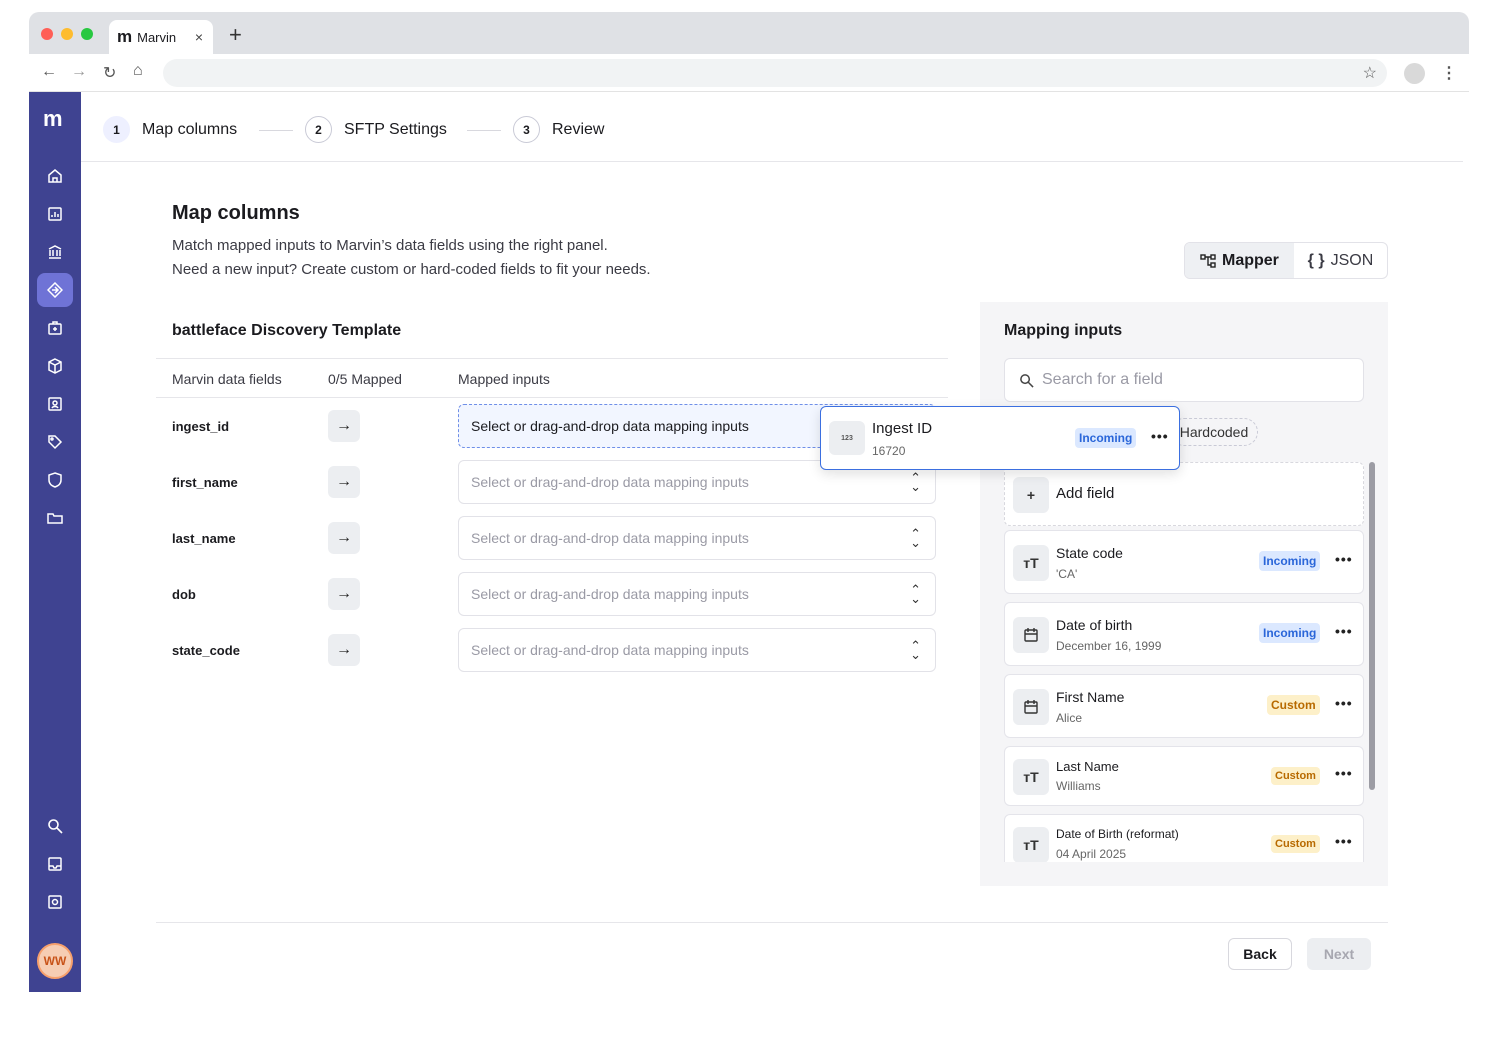 This screenshot has width=1498, height=1038. What do you see at coordinates (1370, 73) in the screenshot?
I see `bookmark-star-icon: ☆` at bounding box center [1370, 73].